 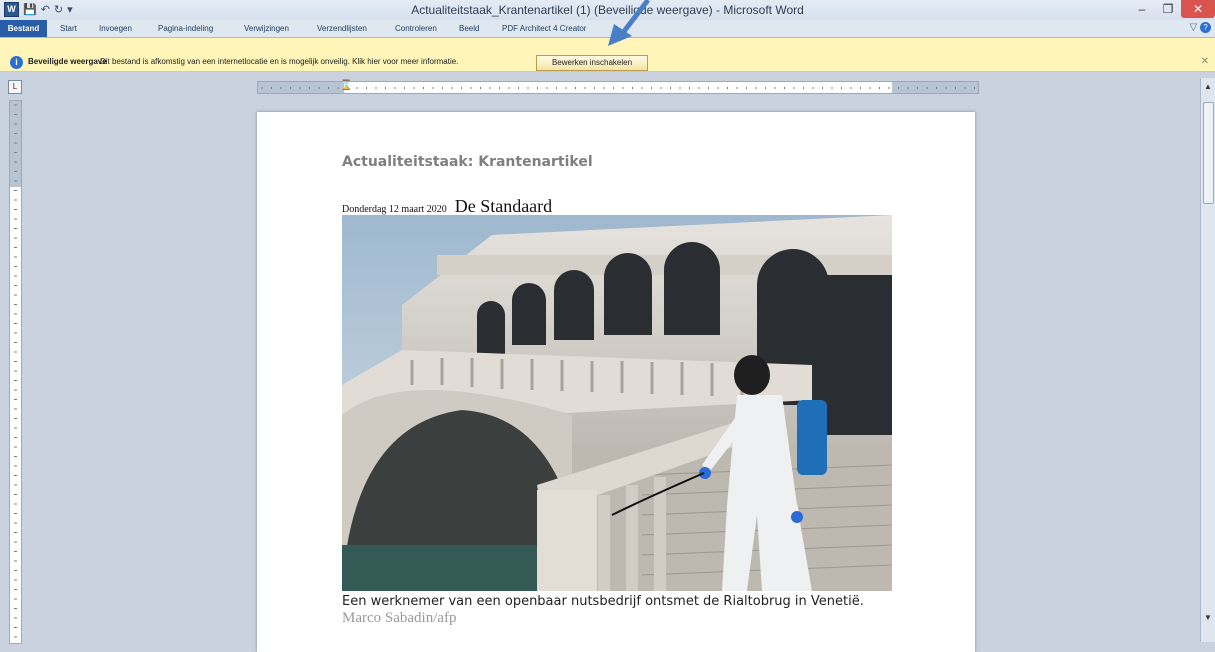 What do you see at coordinates (266, 28) in the screenshot?
I see `tab-verwijzingen: Verwijzingen` at bounding box center [266, 28].